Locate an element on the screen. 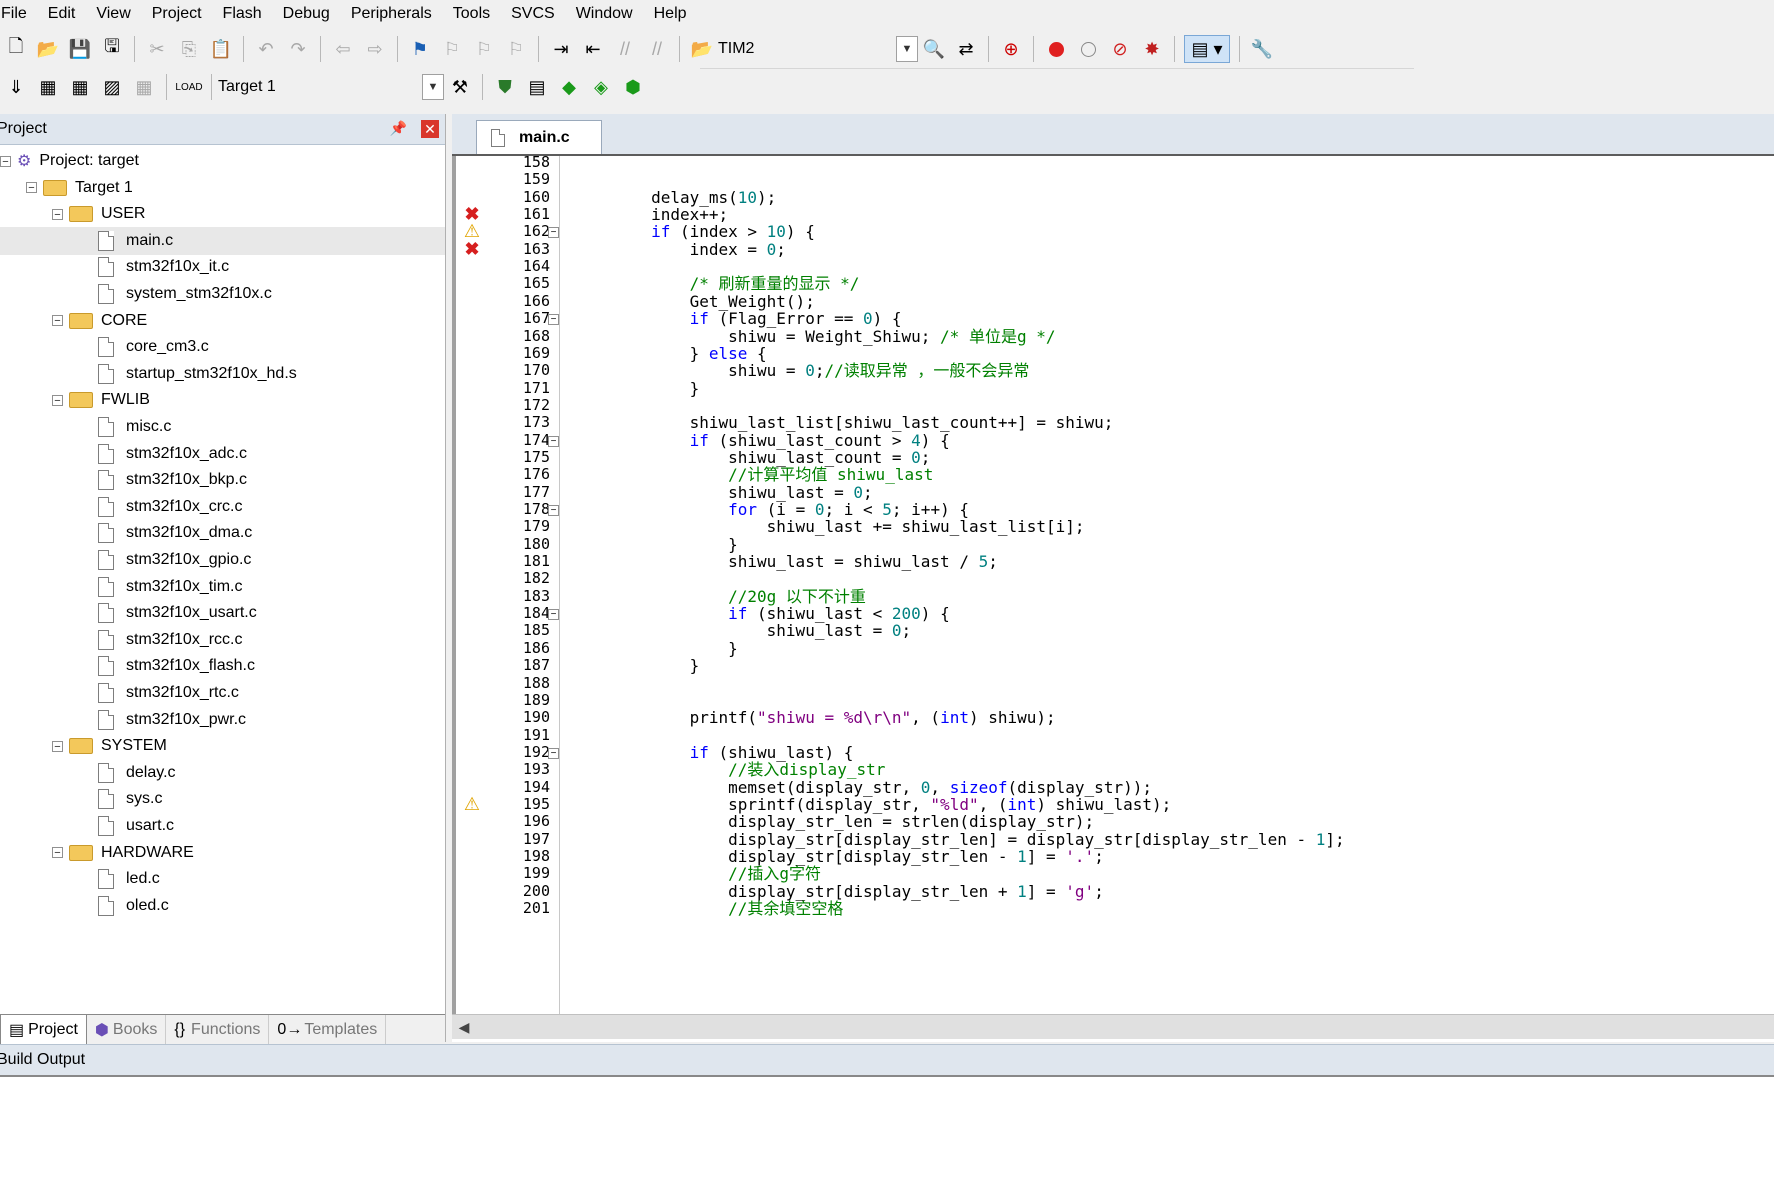 The width and height of the screenshot is (1774, 1201). save-icon: 💾 is located at coordinates (80, 49).